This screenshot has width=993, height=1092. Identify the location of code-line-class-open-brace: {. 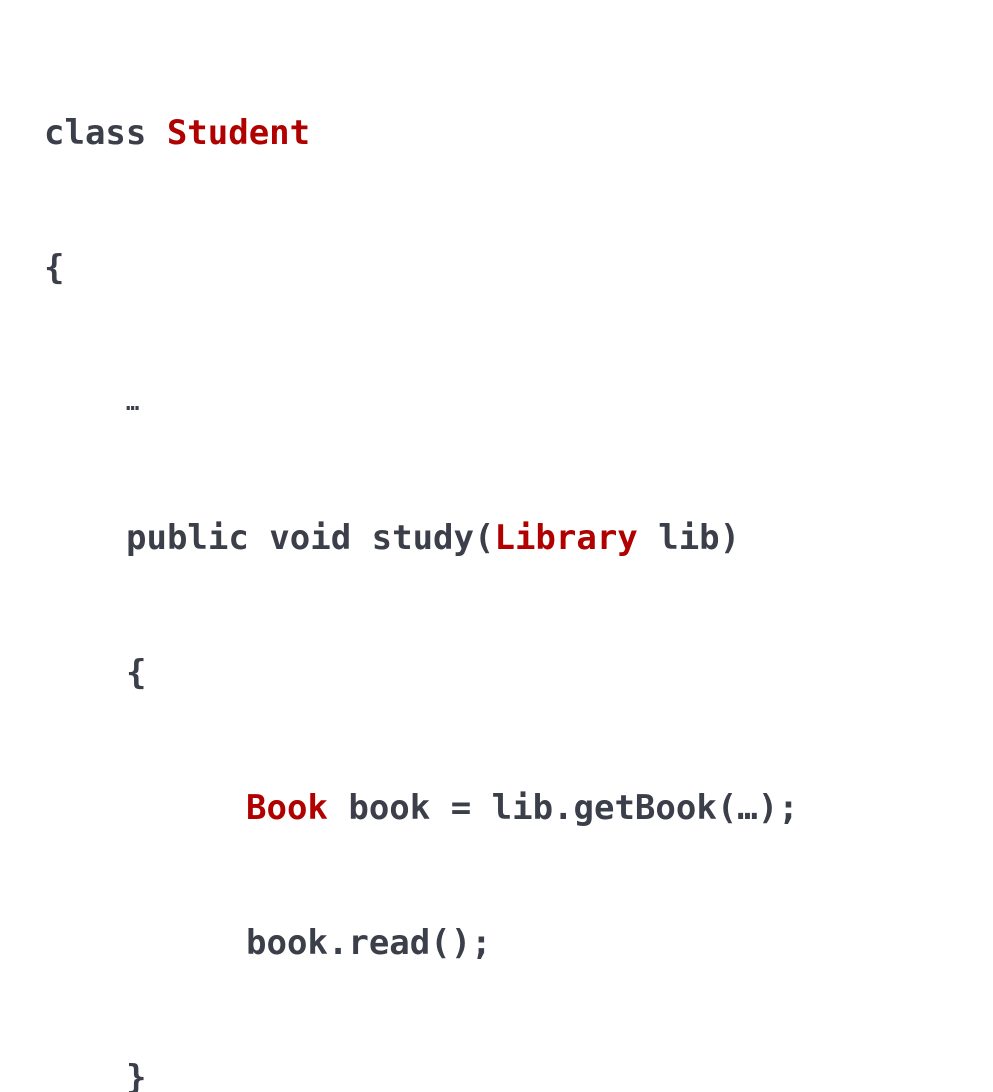
(421, 268).